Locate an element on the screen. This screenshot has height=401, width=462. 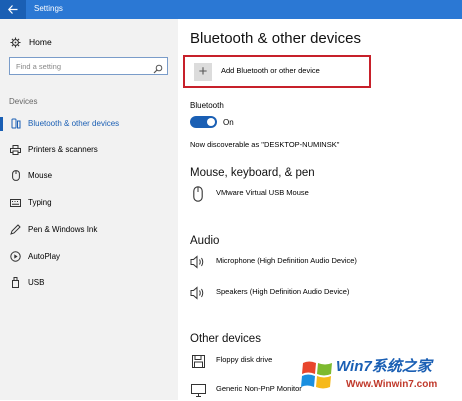
device-item: VMware Virtual USB Mouse is located at coordinates (320, 195).